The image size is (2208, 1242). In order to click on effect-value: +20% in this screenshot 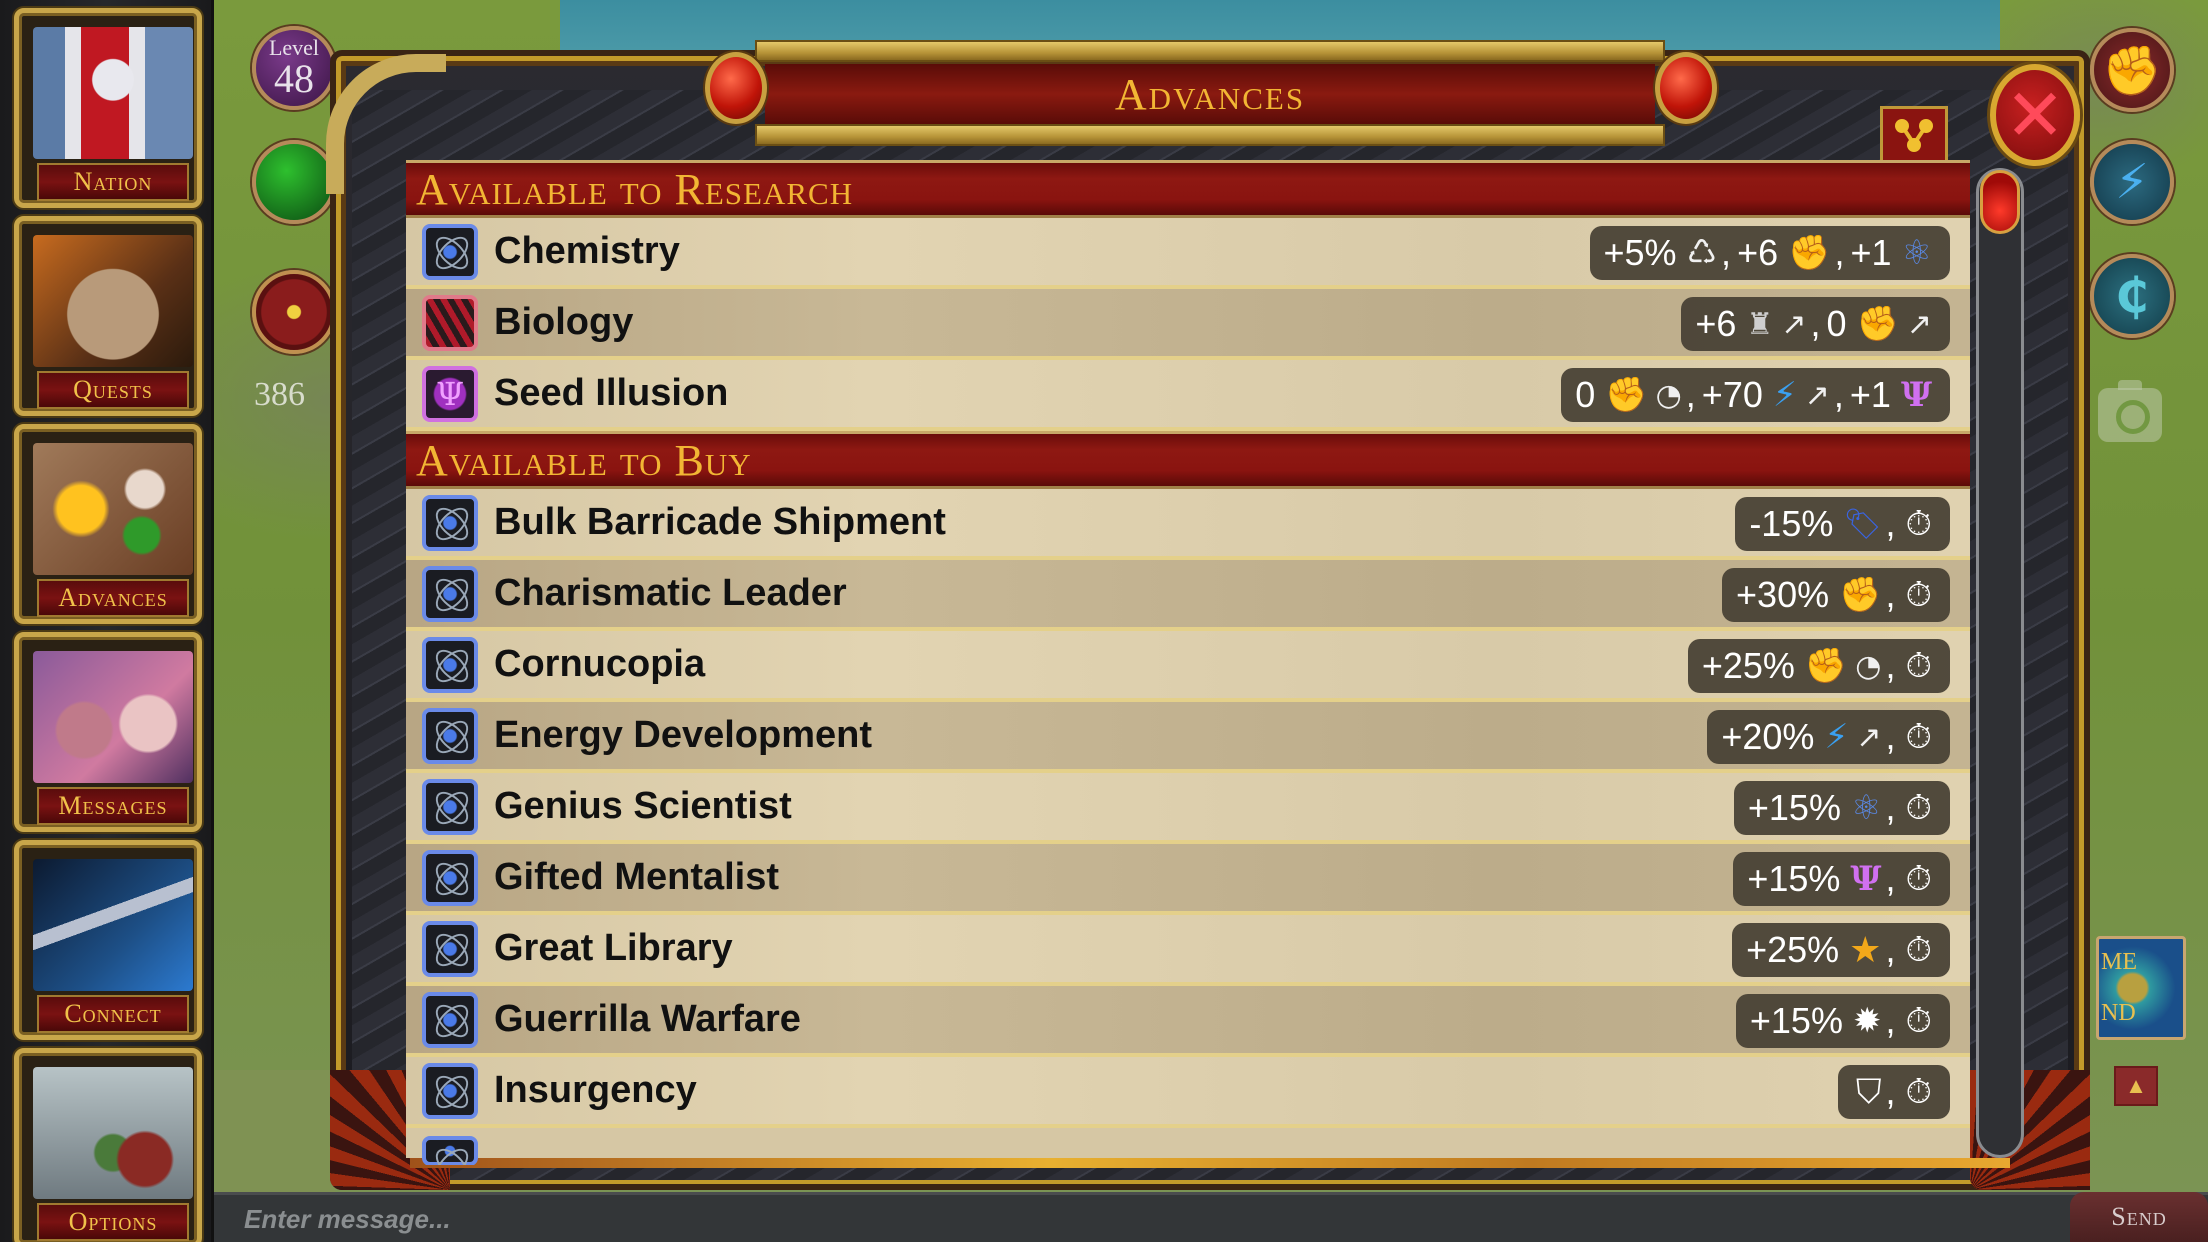, I will do `click(1768, 736)`.